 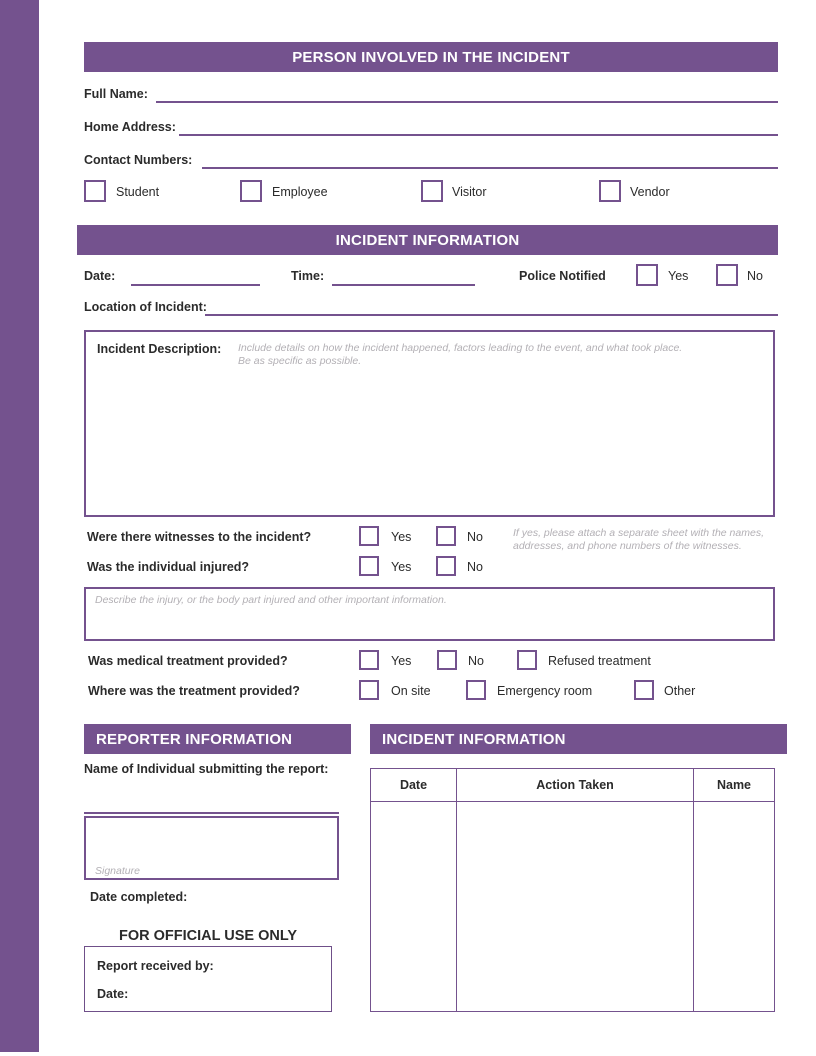 I want to click on checkbox-where-emergency-room-label: Emergency room, so click(x=545, y=691).